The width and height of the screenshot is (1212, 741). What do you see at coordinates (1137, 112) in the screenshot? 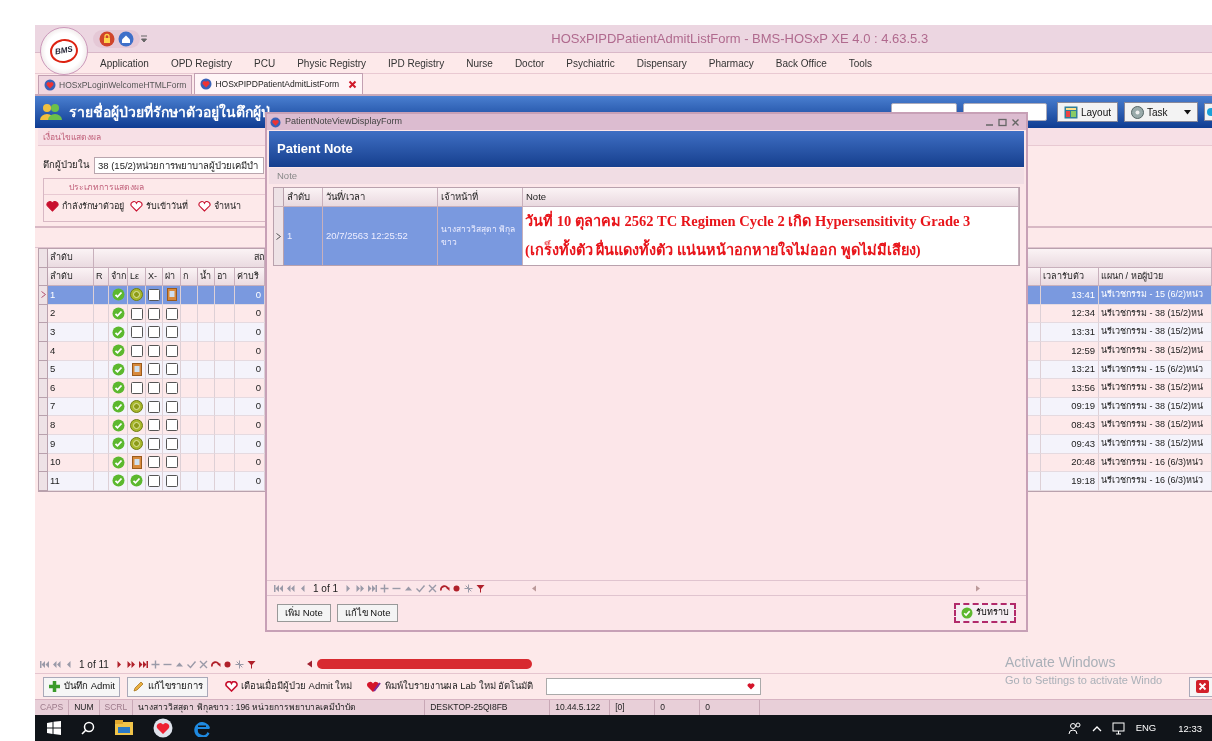
I see `disc-icon` at bounding box center [1137, 112].